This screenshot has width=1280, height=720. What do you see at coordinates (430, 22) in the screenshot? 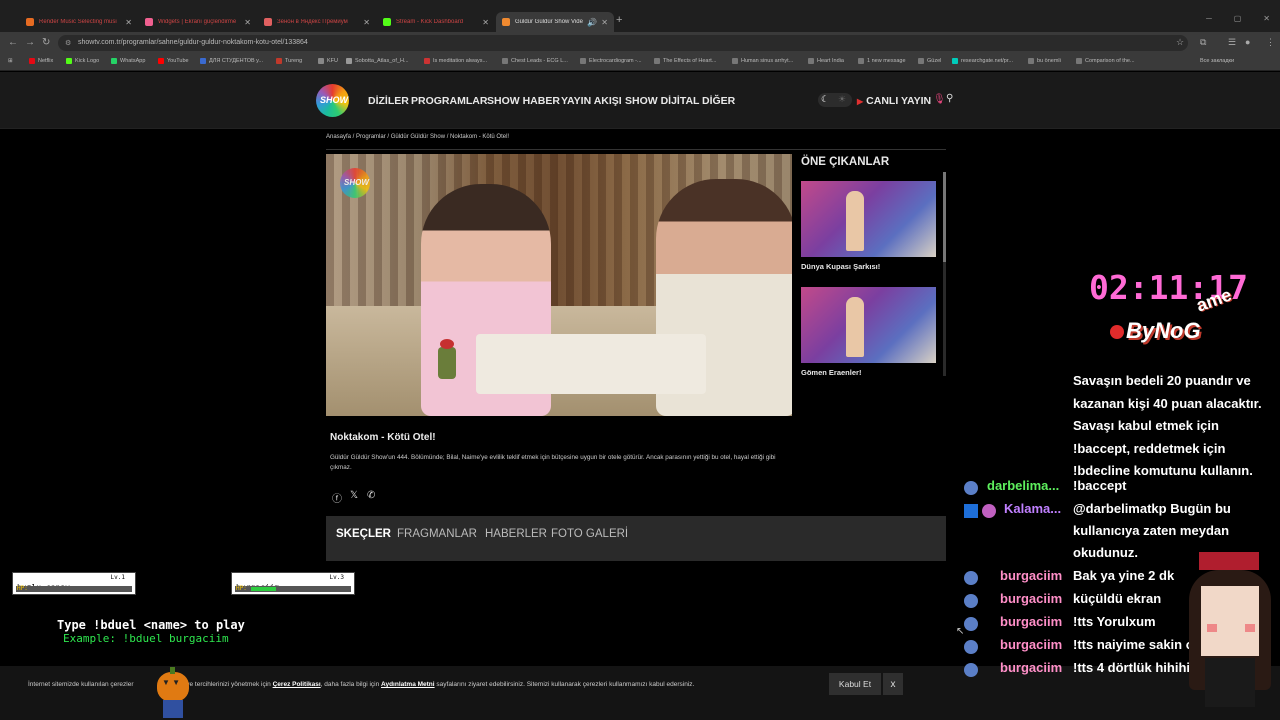
I see `tab-title: Stream - Kick Dashboard` at bounding box center [430, 22].